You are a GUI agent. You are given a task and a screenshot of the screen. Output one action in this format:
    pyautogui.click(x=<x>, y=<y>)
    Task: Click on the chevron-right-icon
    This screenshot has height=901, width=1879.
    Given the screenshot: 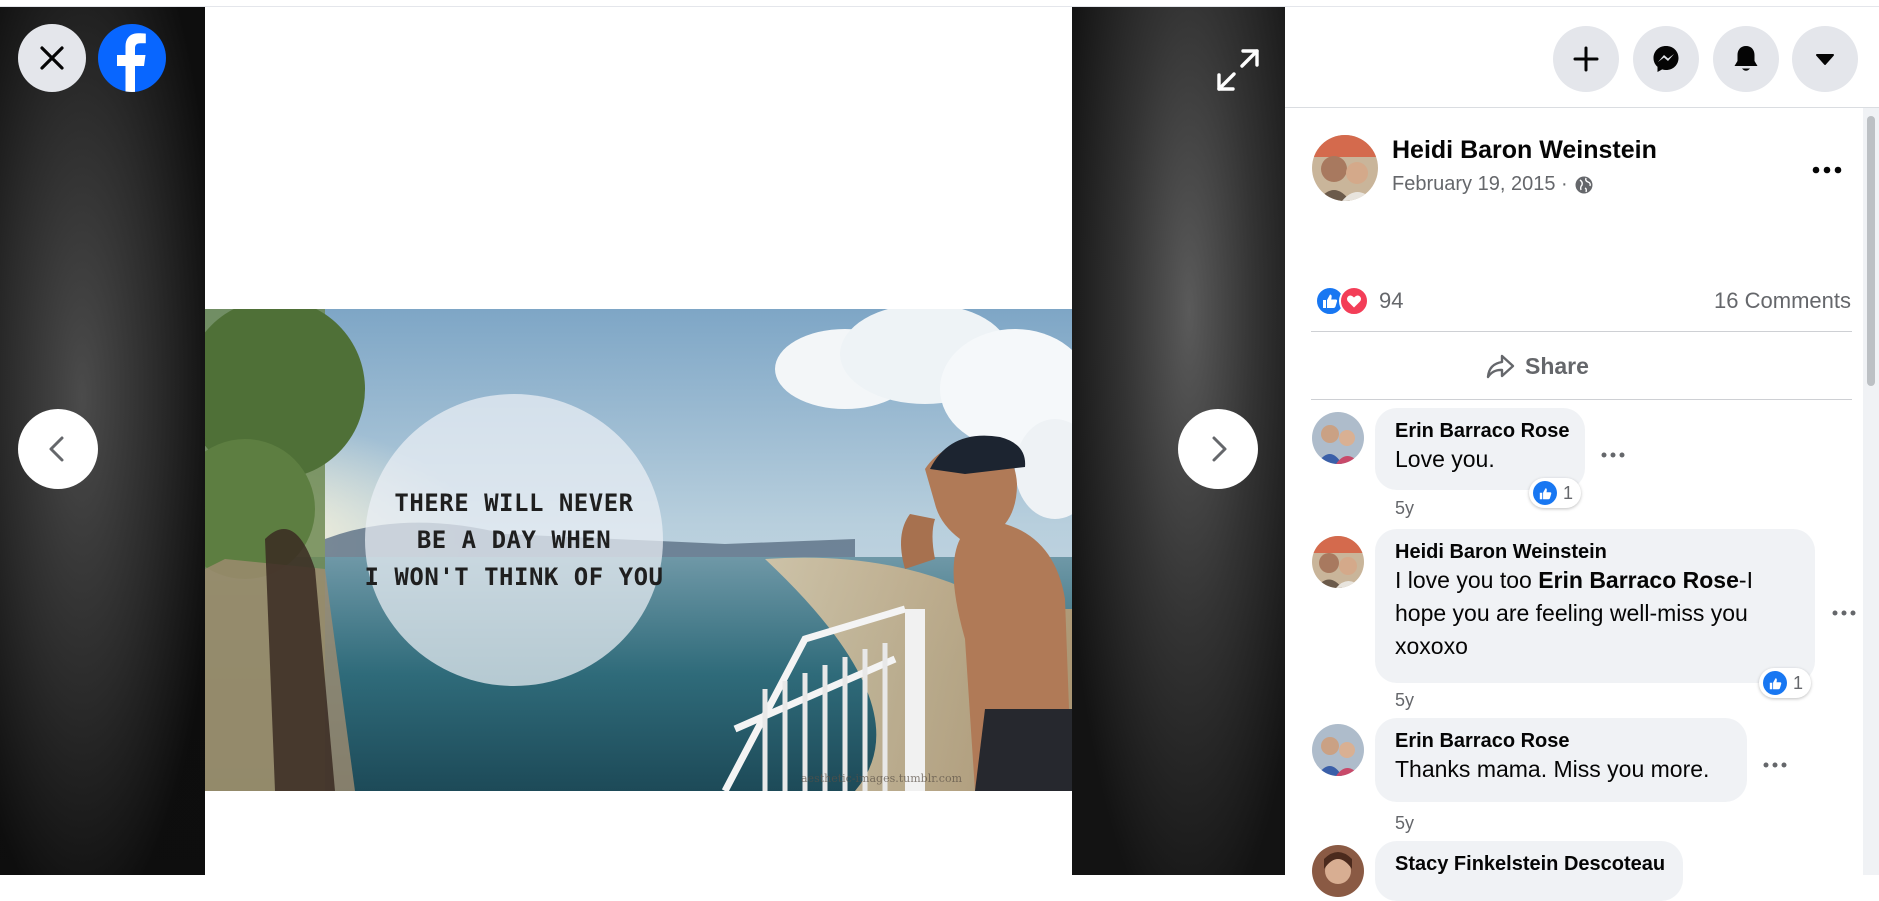 What is the action you would take?
    pyautogui.click(x=1219, y=449)
    